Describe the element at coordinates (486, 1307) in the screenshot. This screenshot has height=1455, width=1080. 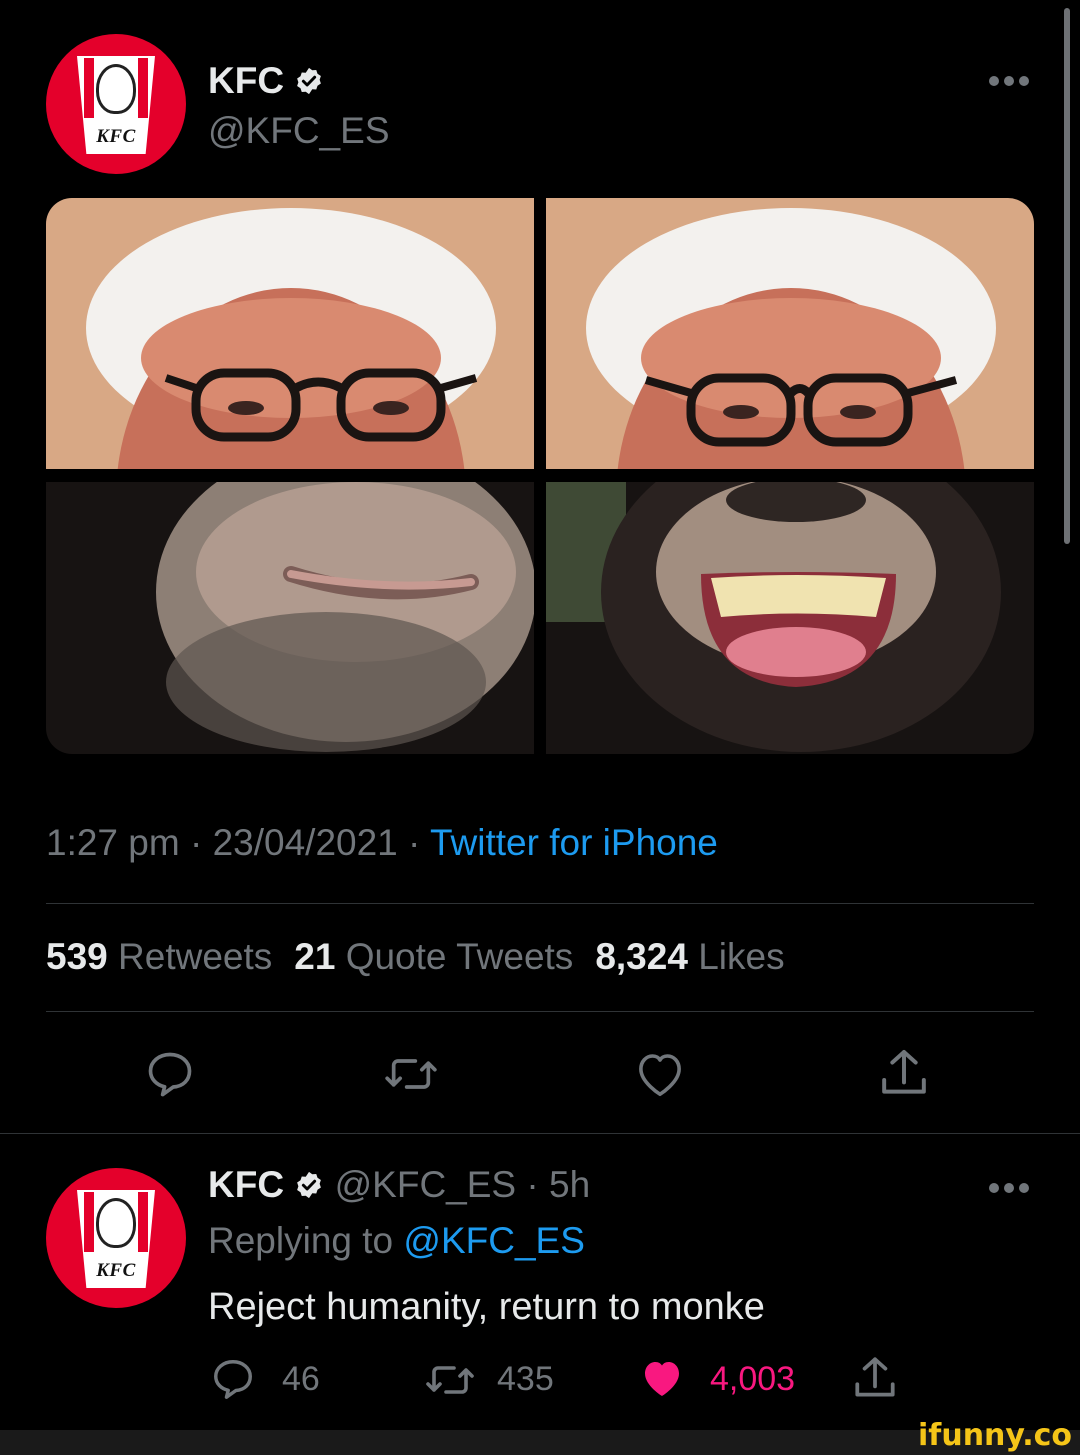
I see `reply-text: Reject humanity, return to monke` at that location.